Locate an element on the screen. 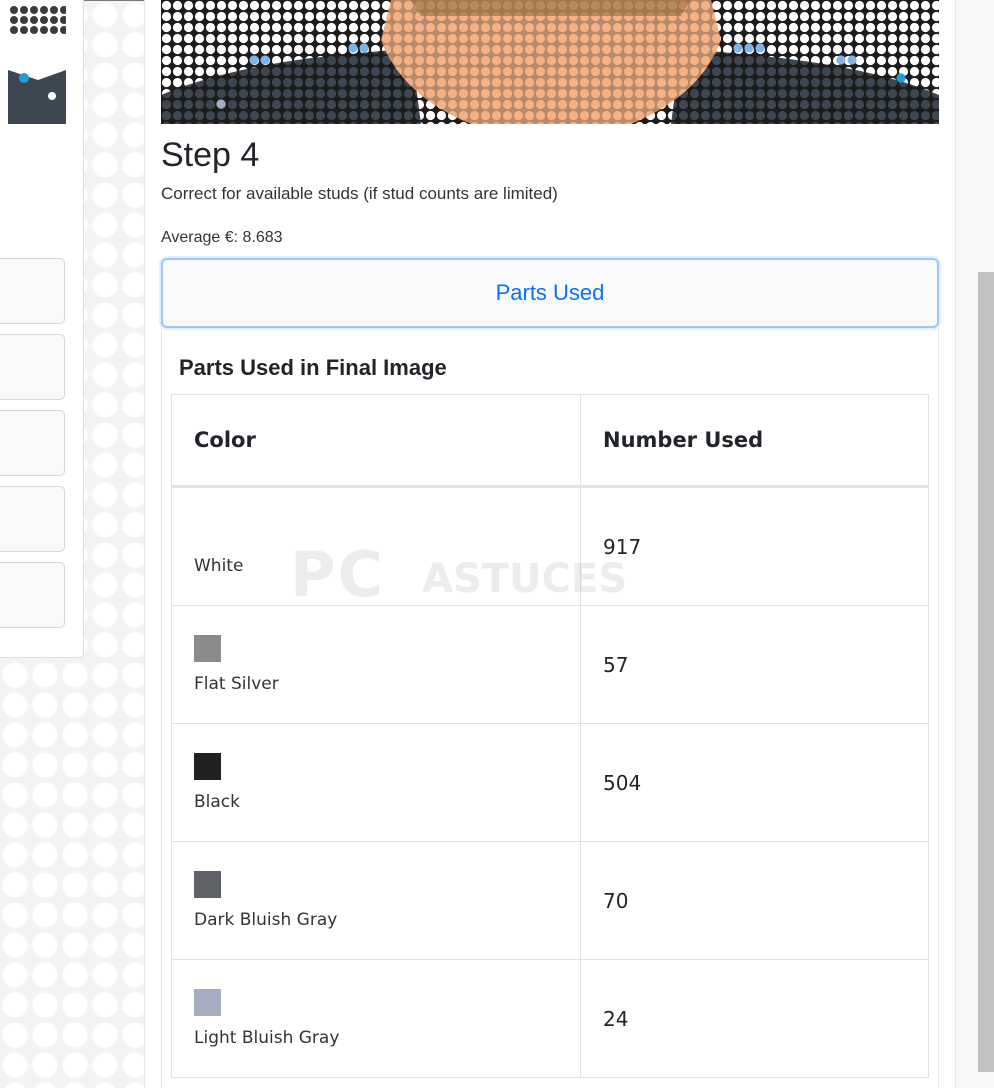  table-header-row: Color Number Used is located at coordinates (550, 441).